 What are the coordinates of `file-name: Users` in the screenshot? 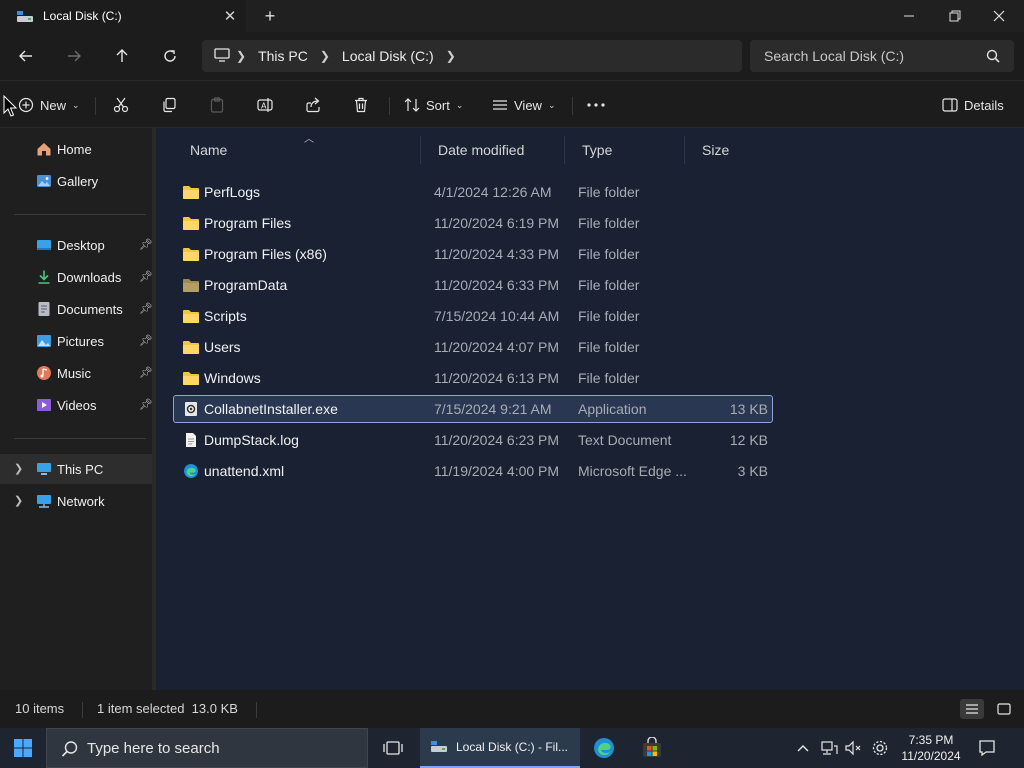 It's located at (222, 347).